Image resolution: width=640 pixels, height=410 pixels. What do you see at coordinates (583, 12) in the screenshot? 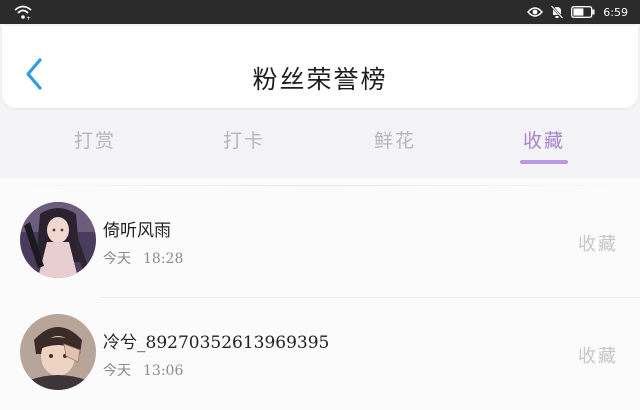
I see `battery-icon` at bounding box center [583, 12].